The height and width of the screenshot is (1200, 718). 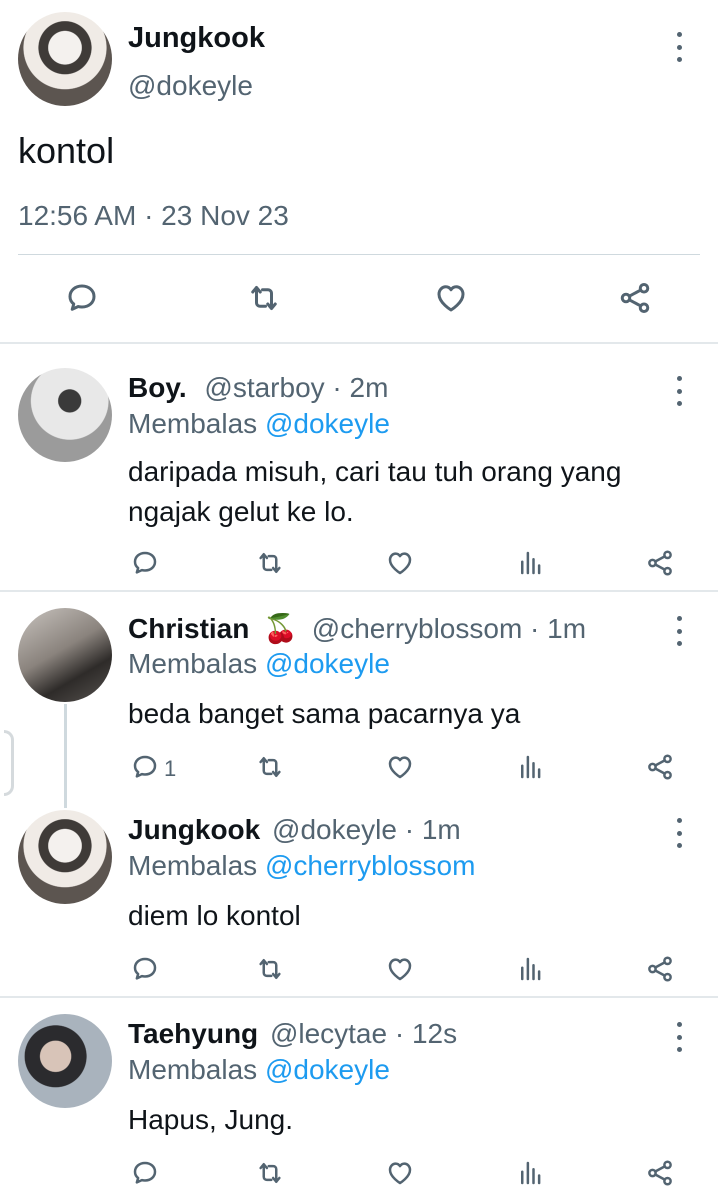 What do you see at coordinates (153, 215) in the screenshot?
I see `tweet-timestamp: 12:56 AM · 23 Nov 23` at bounding box center [153, 215].